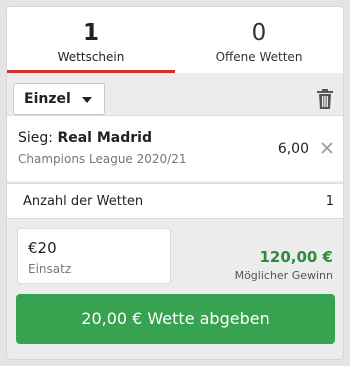 Image resolution: width=350 pixels, height=366 pixels. Describe the element at coordinates (325, 99) in the screenshot. I see `trash-icon` at that location.